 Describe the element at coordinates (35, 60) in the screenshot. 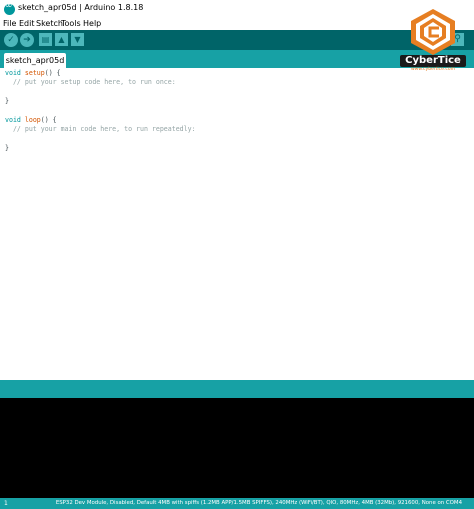

I see `tab-sketch: sketch_apr05d` at that location.